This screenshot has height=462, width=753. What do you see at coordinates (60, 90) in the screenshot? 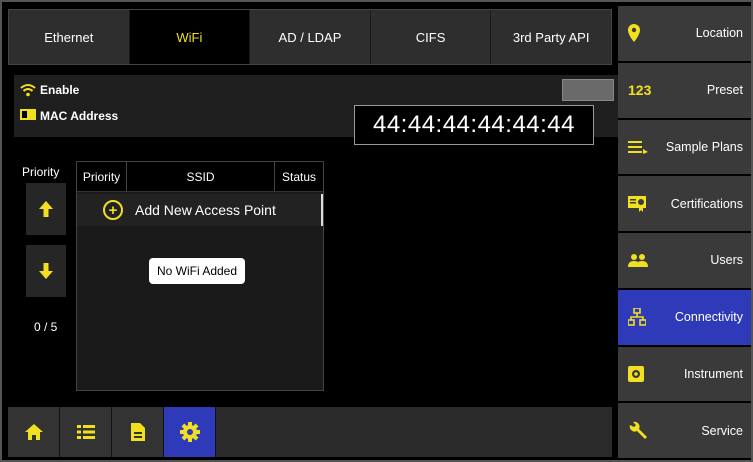
I see `enable-label: Enable` at bounding box center [60, 90].